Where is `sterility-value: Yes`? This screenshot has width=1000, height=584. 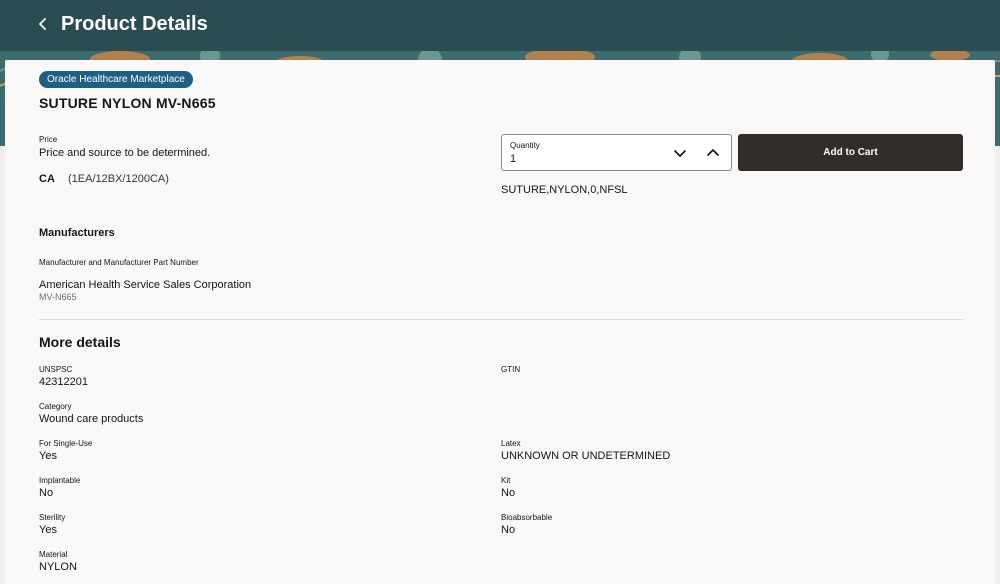
sterility-value: Yes is located at coordinates (48, 530).